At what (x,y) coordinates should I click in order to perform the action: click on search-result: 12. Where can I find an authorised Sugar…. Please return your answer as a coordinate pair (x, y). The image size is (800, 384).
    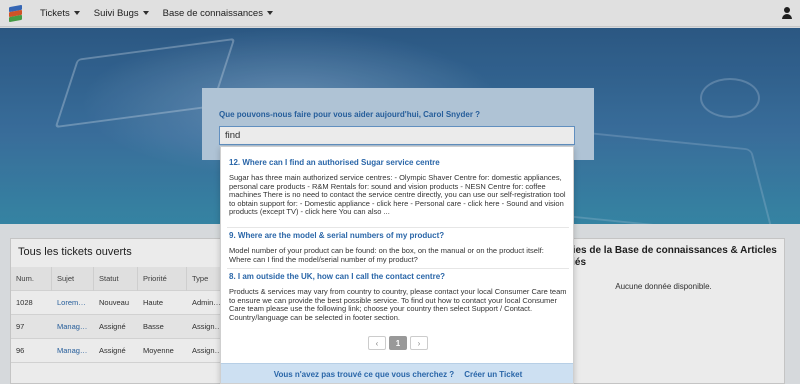
    Looking at the image, I should click on (397, 187).